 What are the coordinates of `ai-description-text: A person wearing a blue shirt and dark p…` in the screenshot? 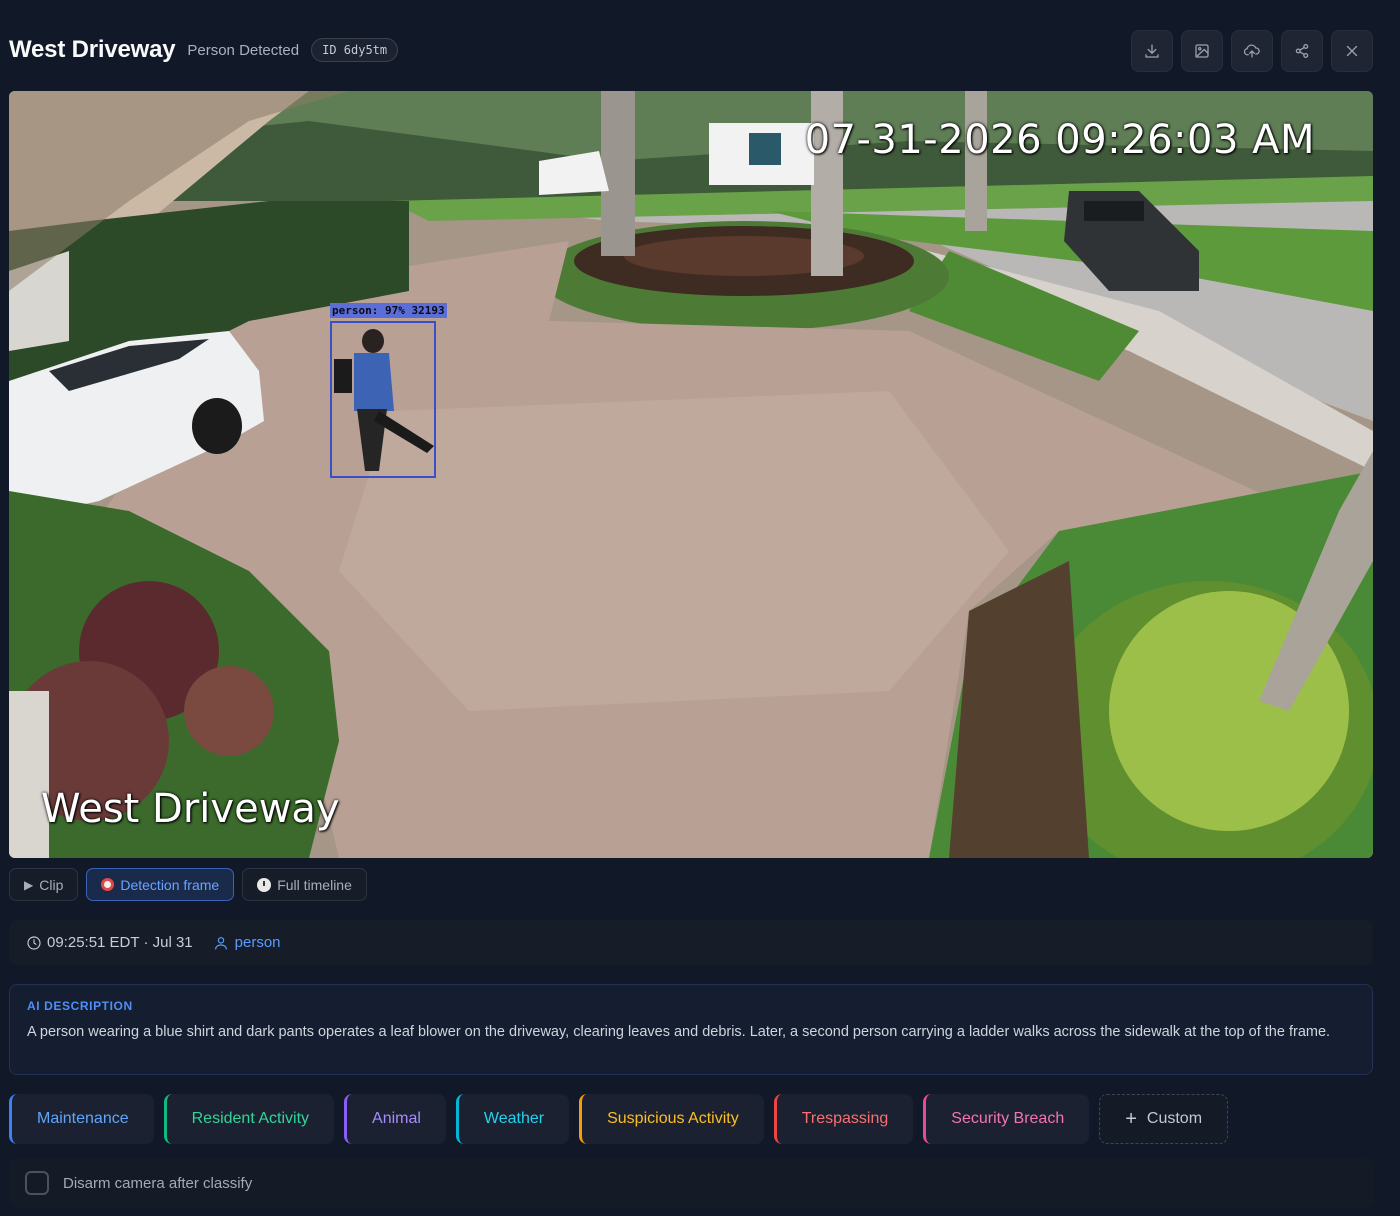 It's located at (679, 1032).